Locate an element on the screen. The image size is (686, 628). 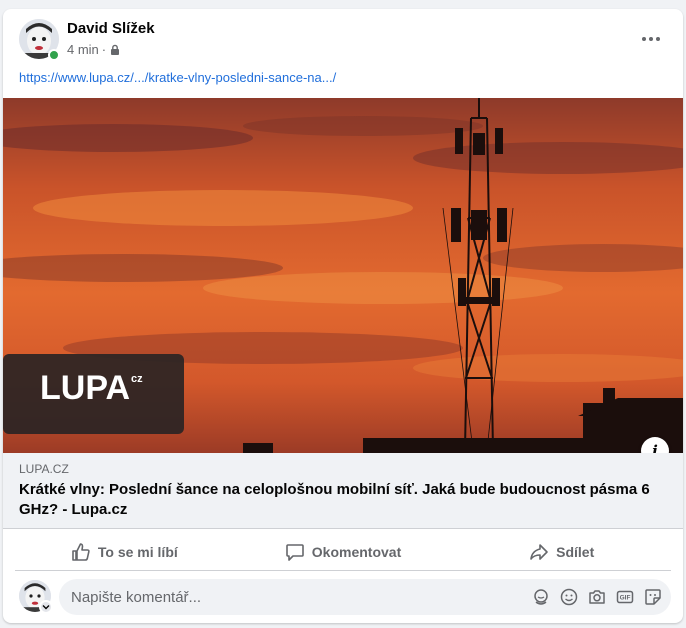
post-actions: To se mi líbí Okomentovat Sdílet is located at coordinates (343, 552).